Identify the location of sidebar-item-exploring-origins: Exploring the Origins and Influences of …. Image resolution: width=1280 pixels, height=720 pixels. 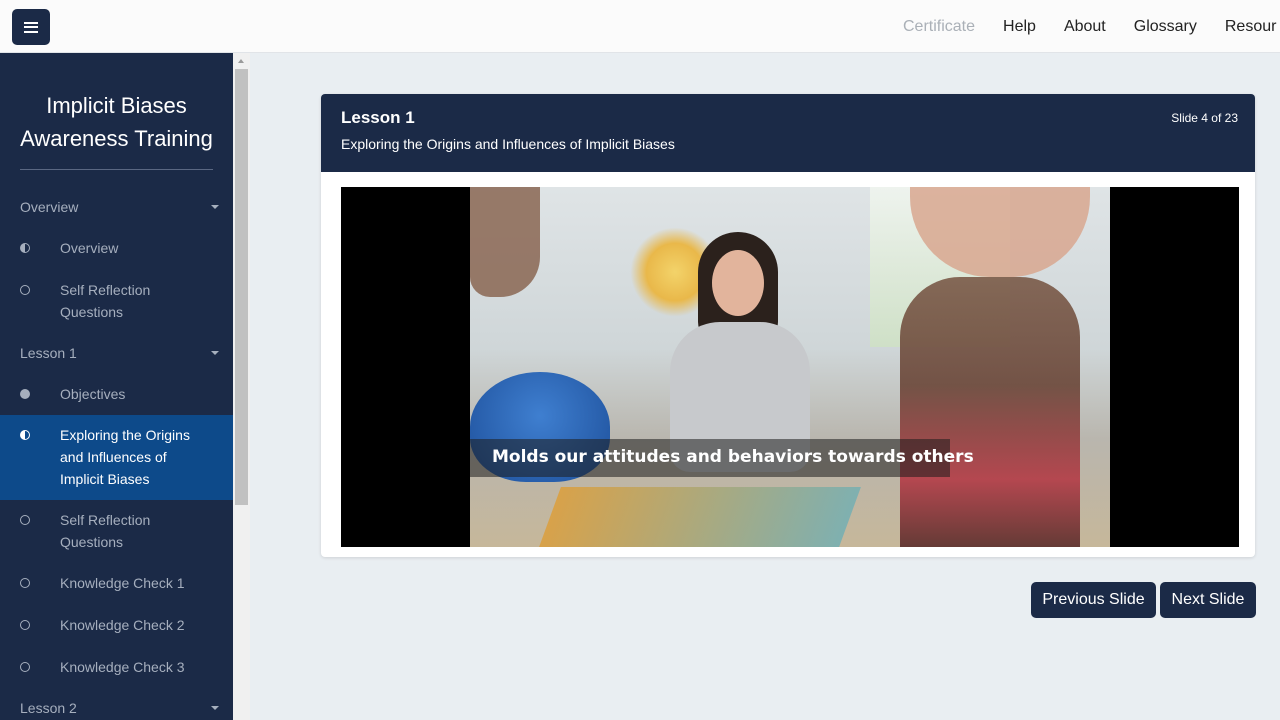
(116, 457).